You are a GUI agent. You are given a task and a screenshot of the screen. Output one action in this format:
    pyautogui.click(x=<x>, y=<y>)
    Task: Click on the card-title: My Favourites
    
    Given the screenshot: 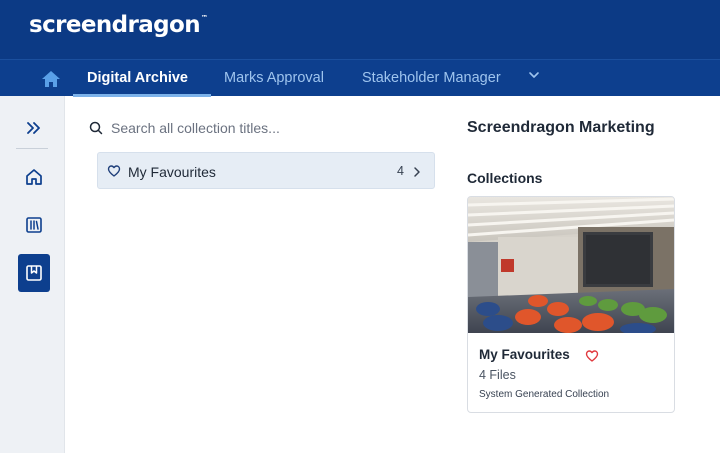 What is the action you would take?
    pyautogui.click(x=524, y=354)
    